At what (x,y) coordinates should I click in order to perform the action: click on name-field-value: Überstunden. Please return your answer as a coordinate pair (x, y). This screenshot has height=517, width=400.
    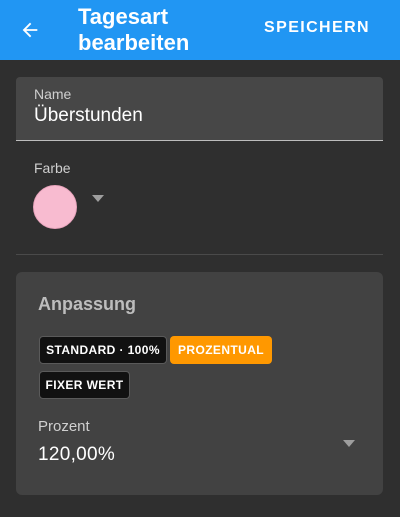
    Looking at the image, I should click on (88, 116).